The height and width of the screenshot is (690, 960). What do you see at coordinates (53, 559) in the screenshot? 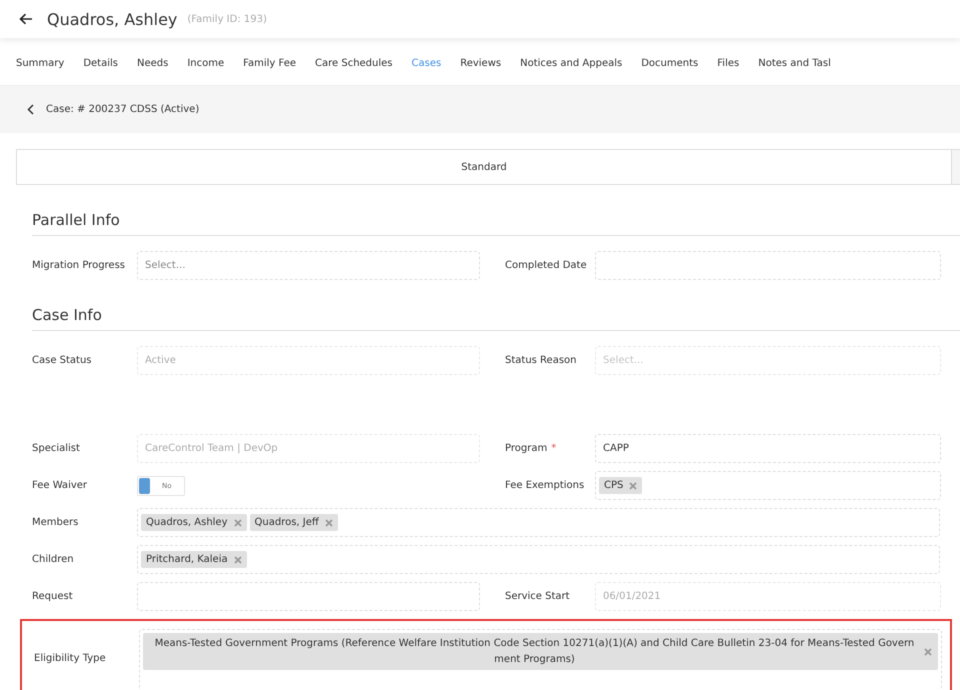
I see `field-label: Children` at bounding box center [53, 559].